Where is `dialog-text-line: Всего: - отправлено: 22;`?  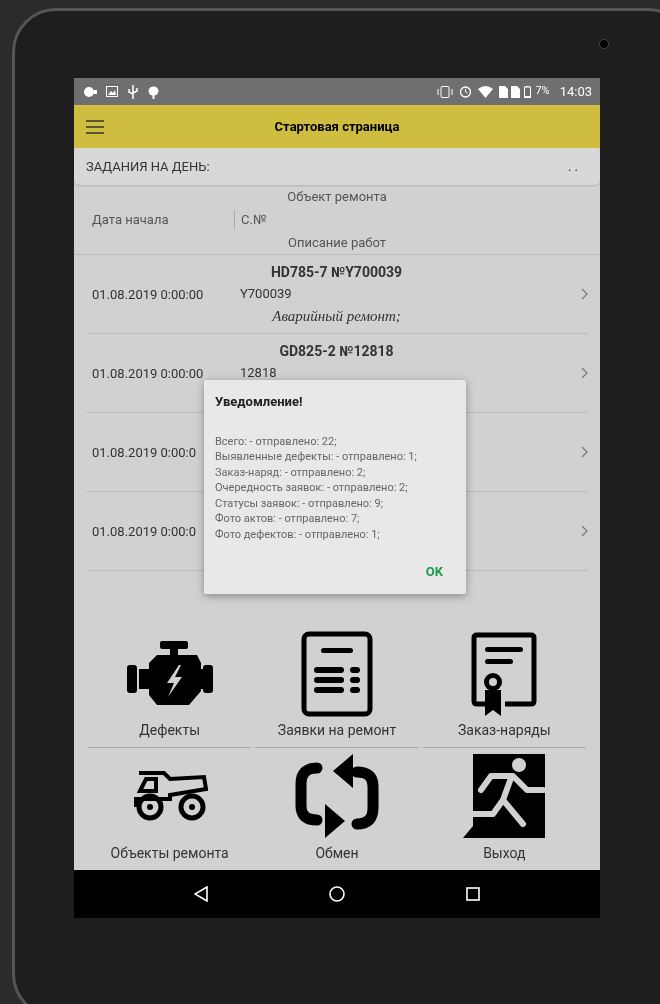
dialog-text-line: Всего: - отправлено: 22; is located at coordinates (276, 441).